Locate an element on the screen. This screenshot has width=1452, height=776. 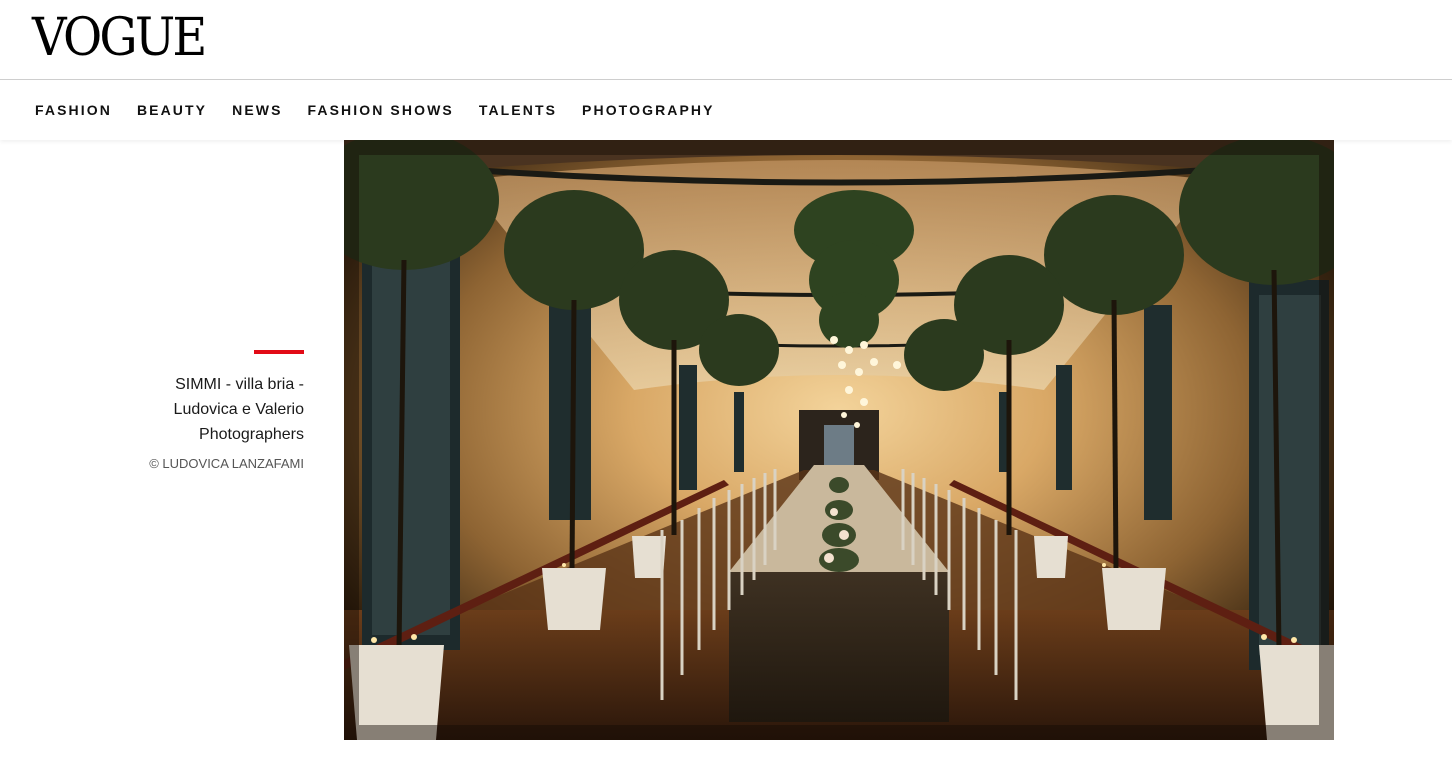
site-header: VOGUE is located at coordinates (726, 40).